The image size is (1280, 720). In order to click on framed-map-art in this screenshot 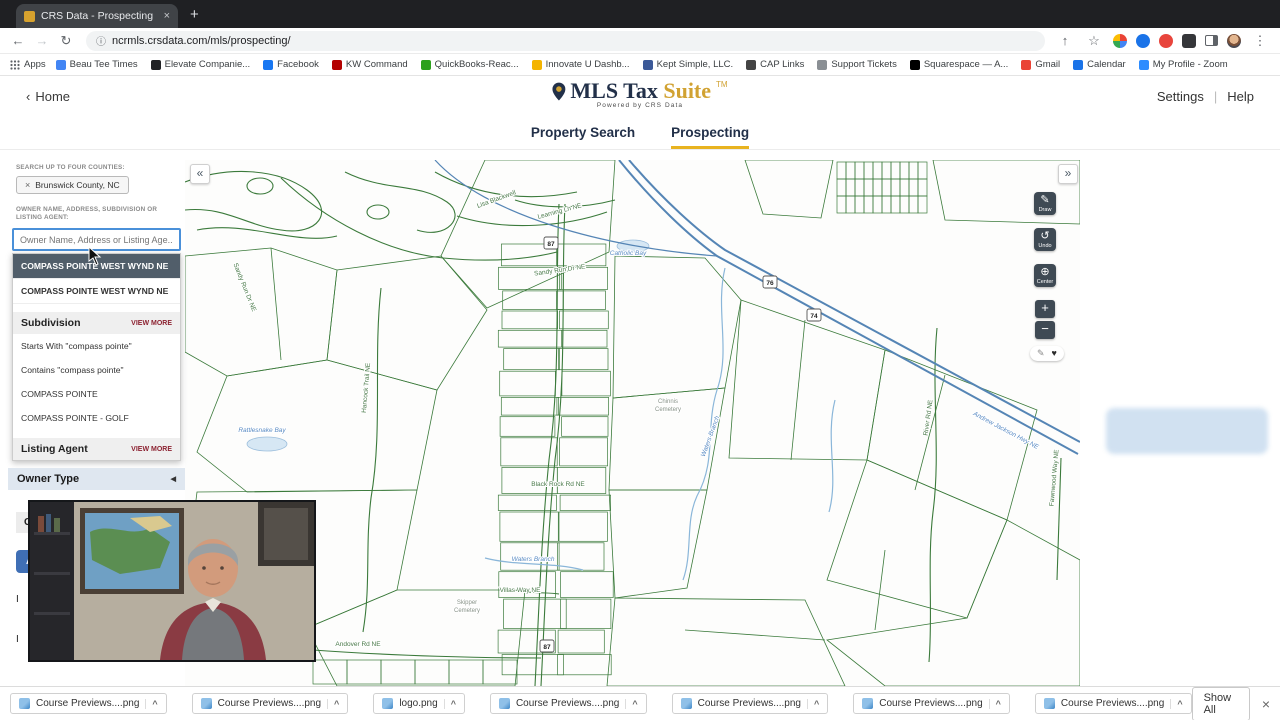, I will do `click(132, 551)`.